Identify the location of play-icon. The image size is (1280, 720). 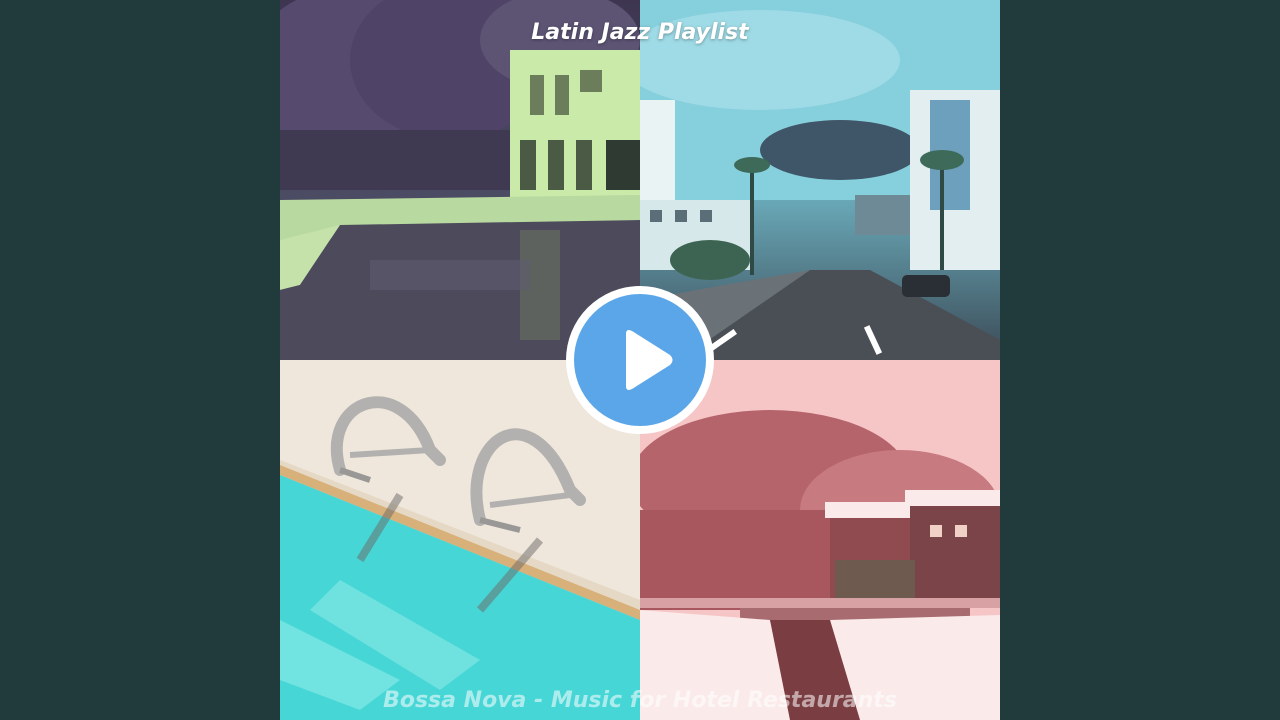
(640, 360).